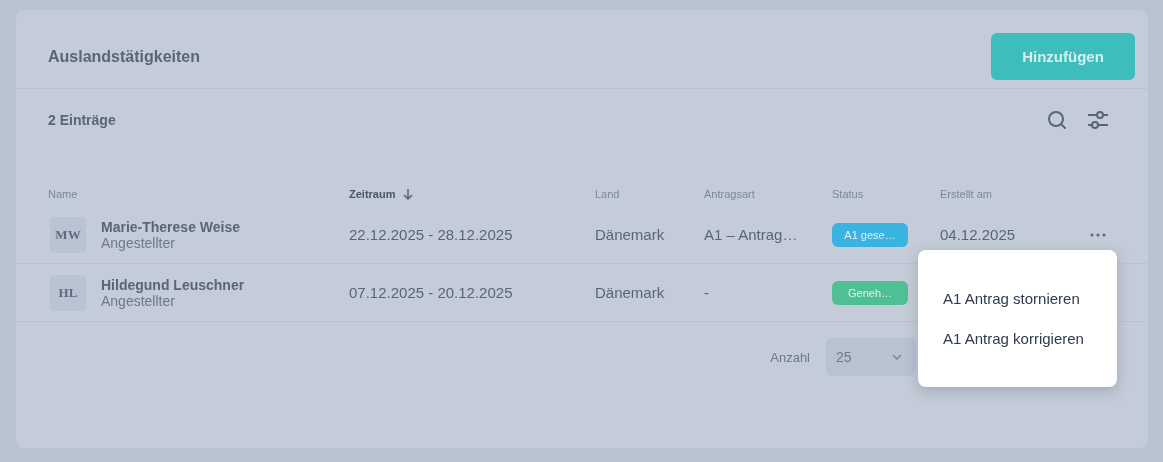 This screenshot has height=462, width=1163. I want to click on add-button: Hinzufügen, so click(1063, 56).